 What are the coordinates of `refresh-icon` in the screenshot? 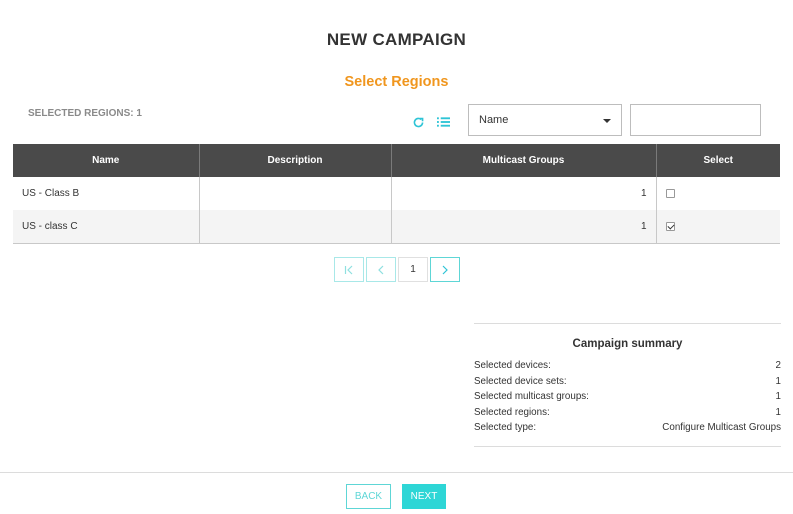 It's located at (418, 122).